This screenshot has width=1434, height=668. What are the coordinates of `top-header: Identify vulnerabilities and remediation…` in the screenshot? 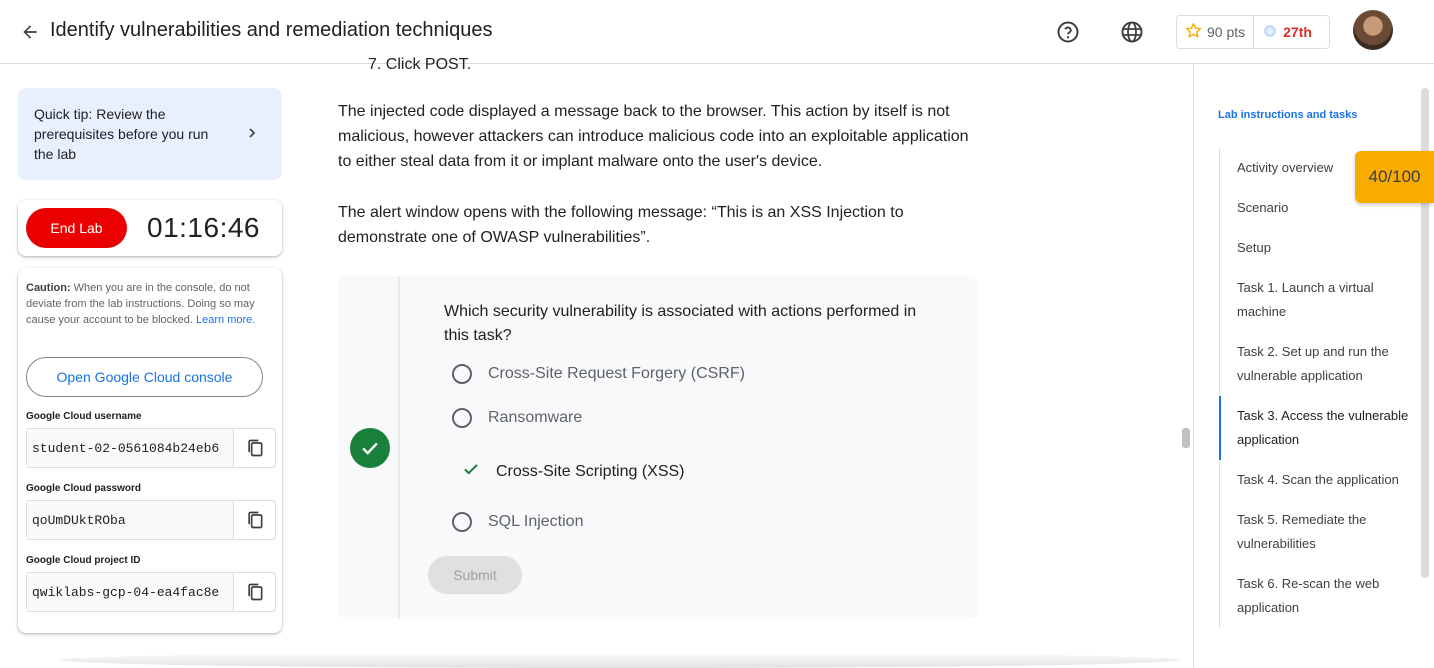 It's located at (717, 32).